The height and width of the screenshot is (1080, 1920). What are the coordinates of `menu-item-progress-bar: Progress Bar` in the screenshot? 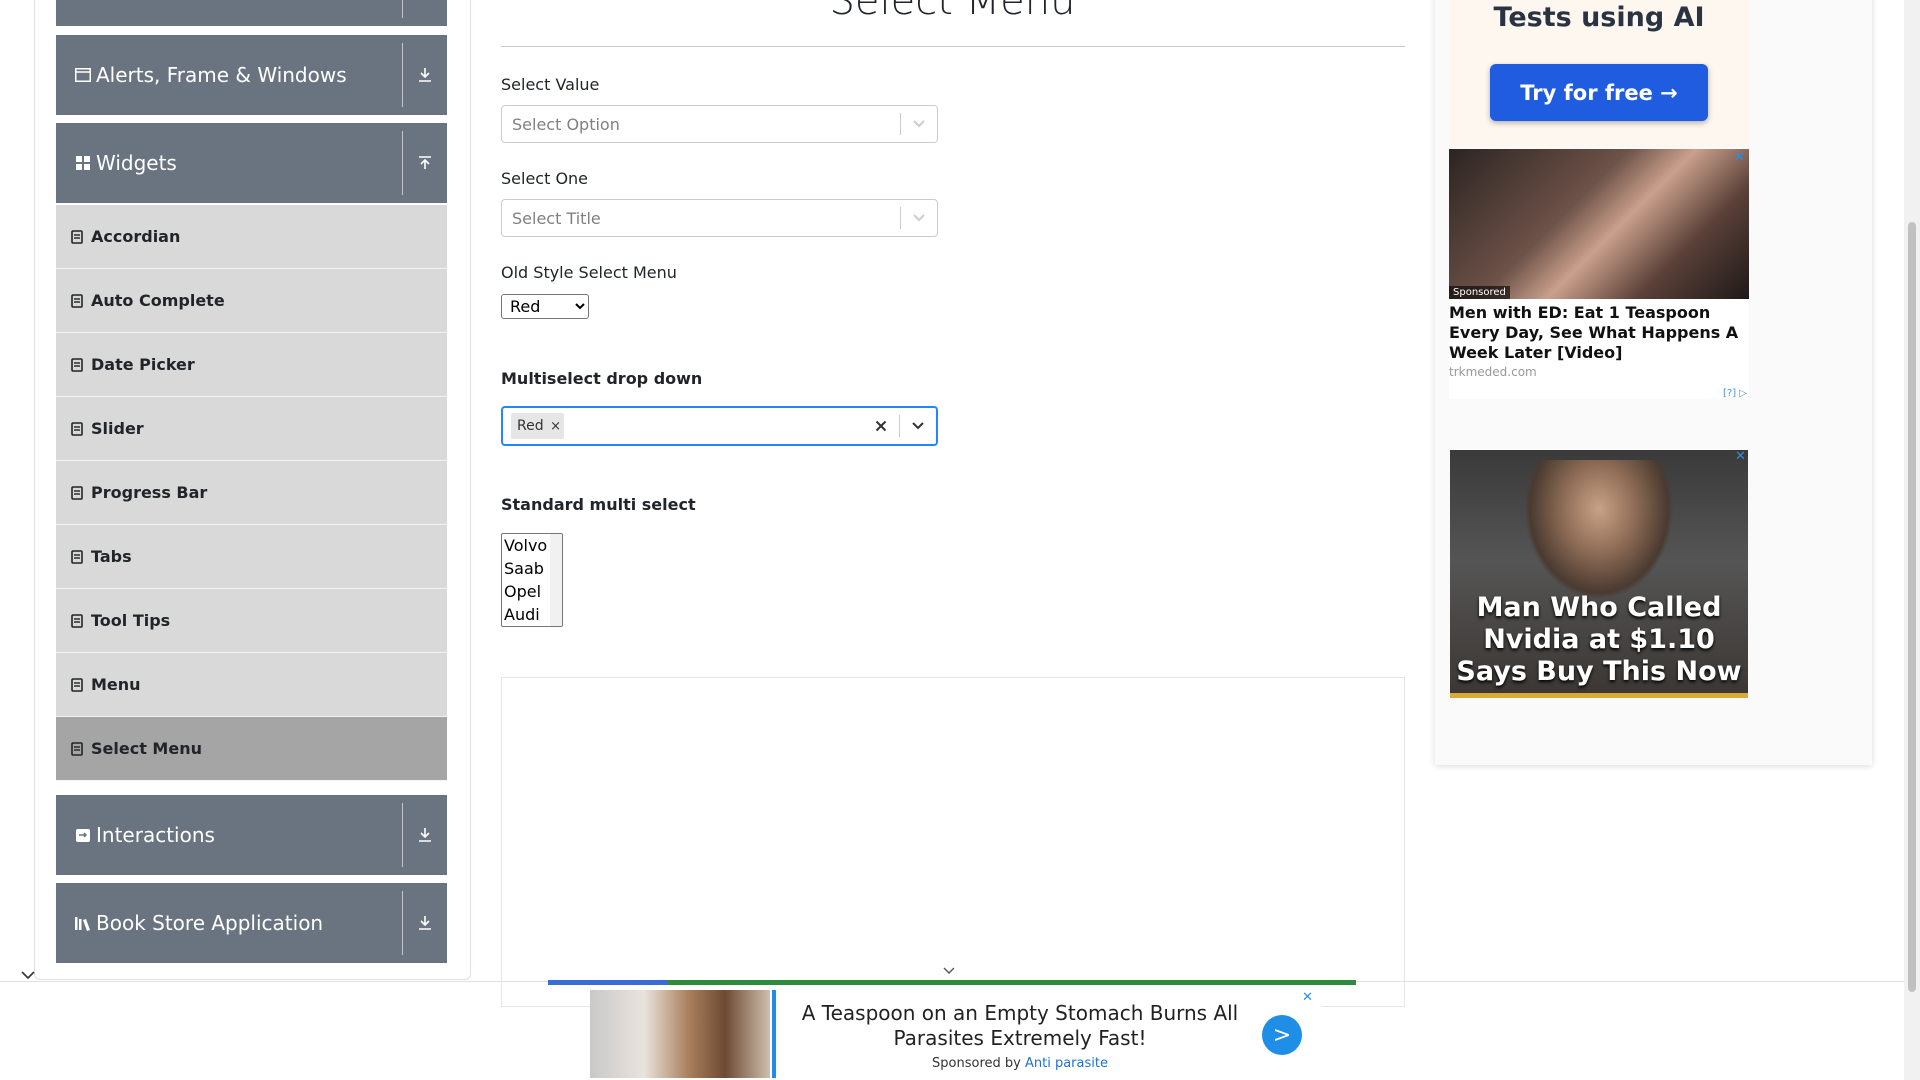 It's located at (251, 493).